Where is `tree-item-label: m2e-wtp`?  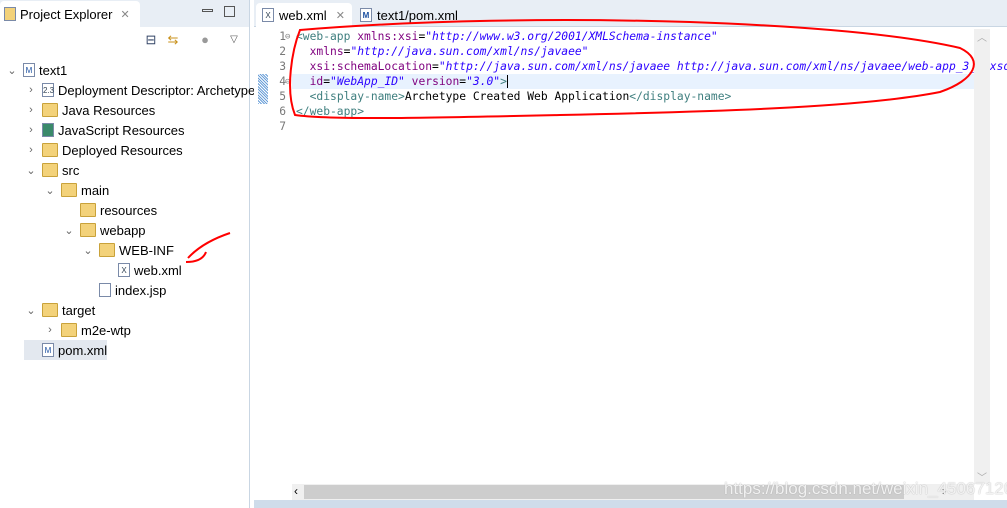
tree-item-label: m2e-wtp is located at coordinates (106, 330).